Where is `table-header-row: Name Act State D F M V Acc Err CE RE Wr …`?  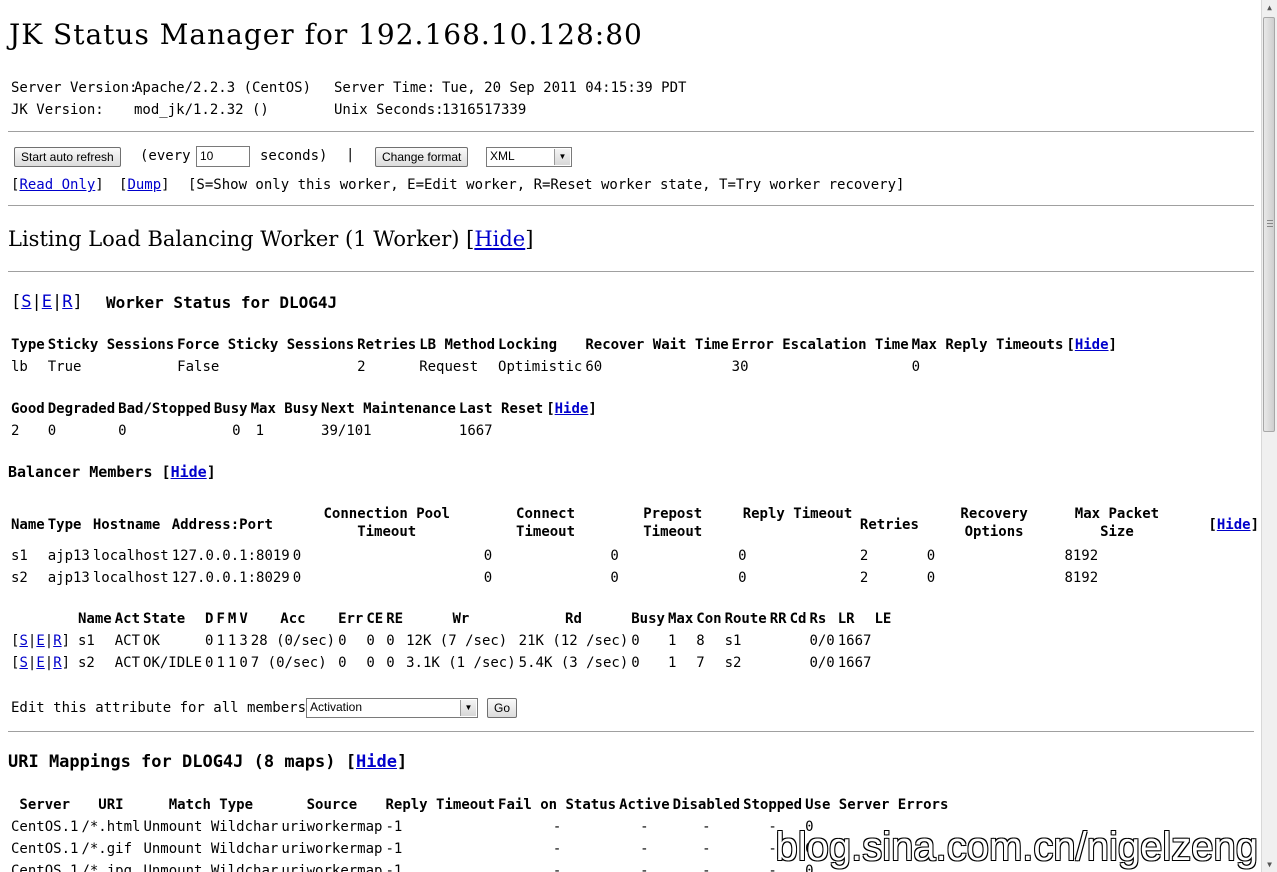 table-header-row: Name Act State D F M V Acc Err CE RE Wr … is located at coordinates (452, 619).